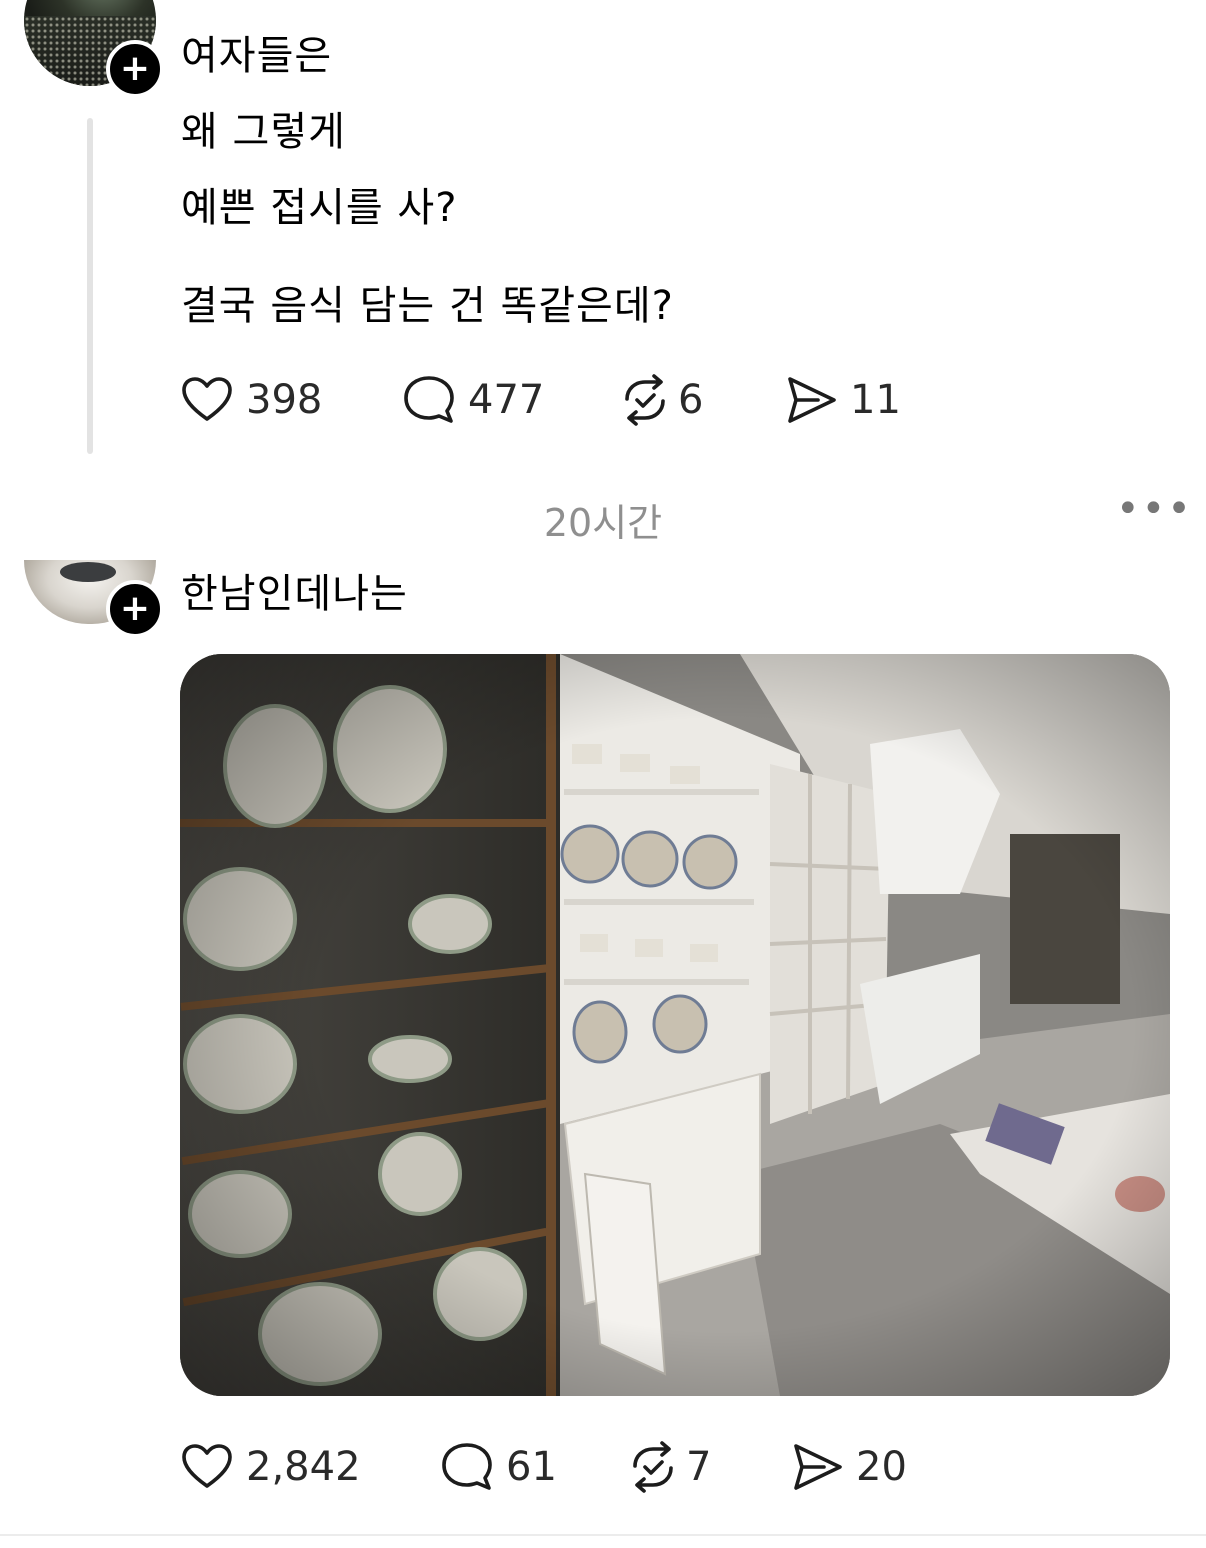  I want to click on reply-count: 477, so click(506, 400).